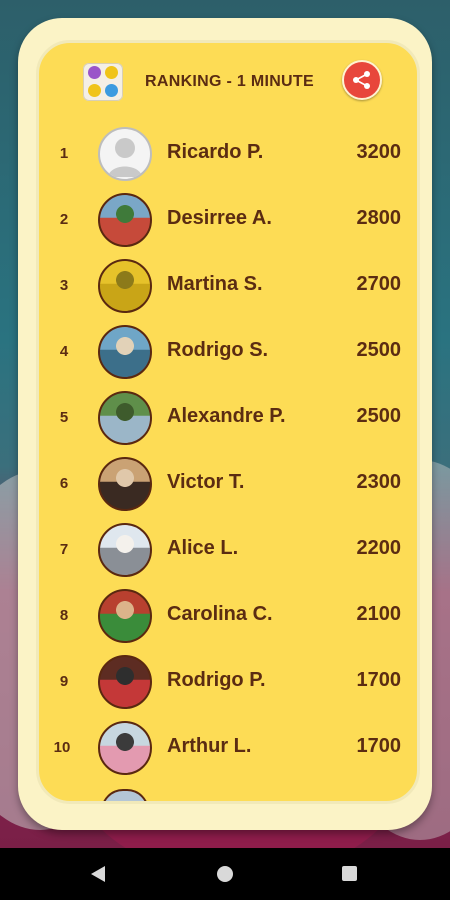 This screenshot has width=450, height=900. Describe the element at coordinates (64, 549) in the screenshot. I see `rank-number: 7` at that location.